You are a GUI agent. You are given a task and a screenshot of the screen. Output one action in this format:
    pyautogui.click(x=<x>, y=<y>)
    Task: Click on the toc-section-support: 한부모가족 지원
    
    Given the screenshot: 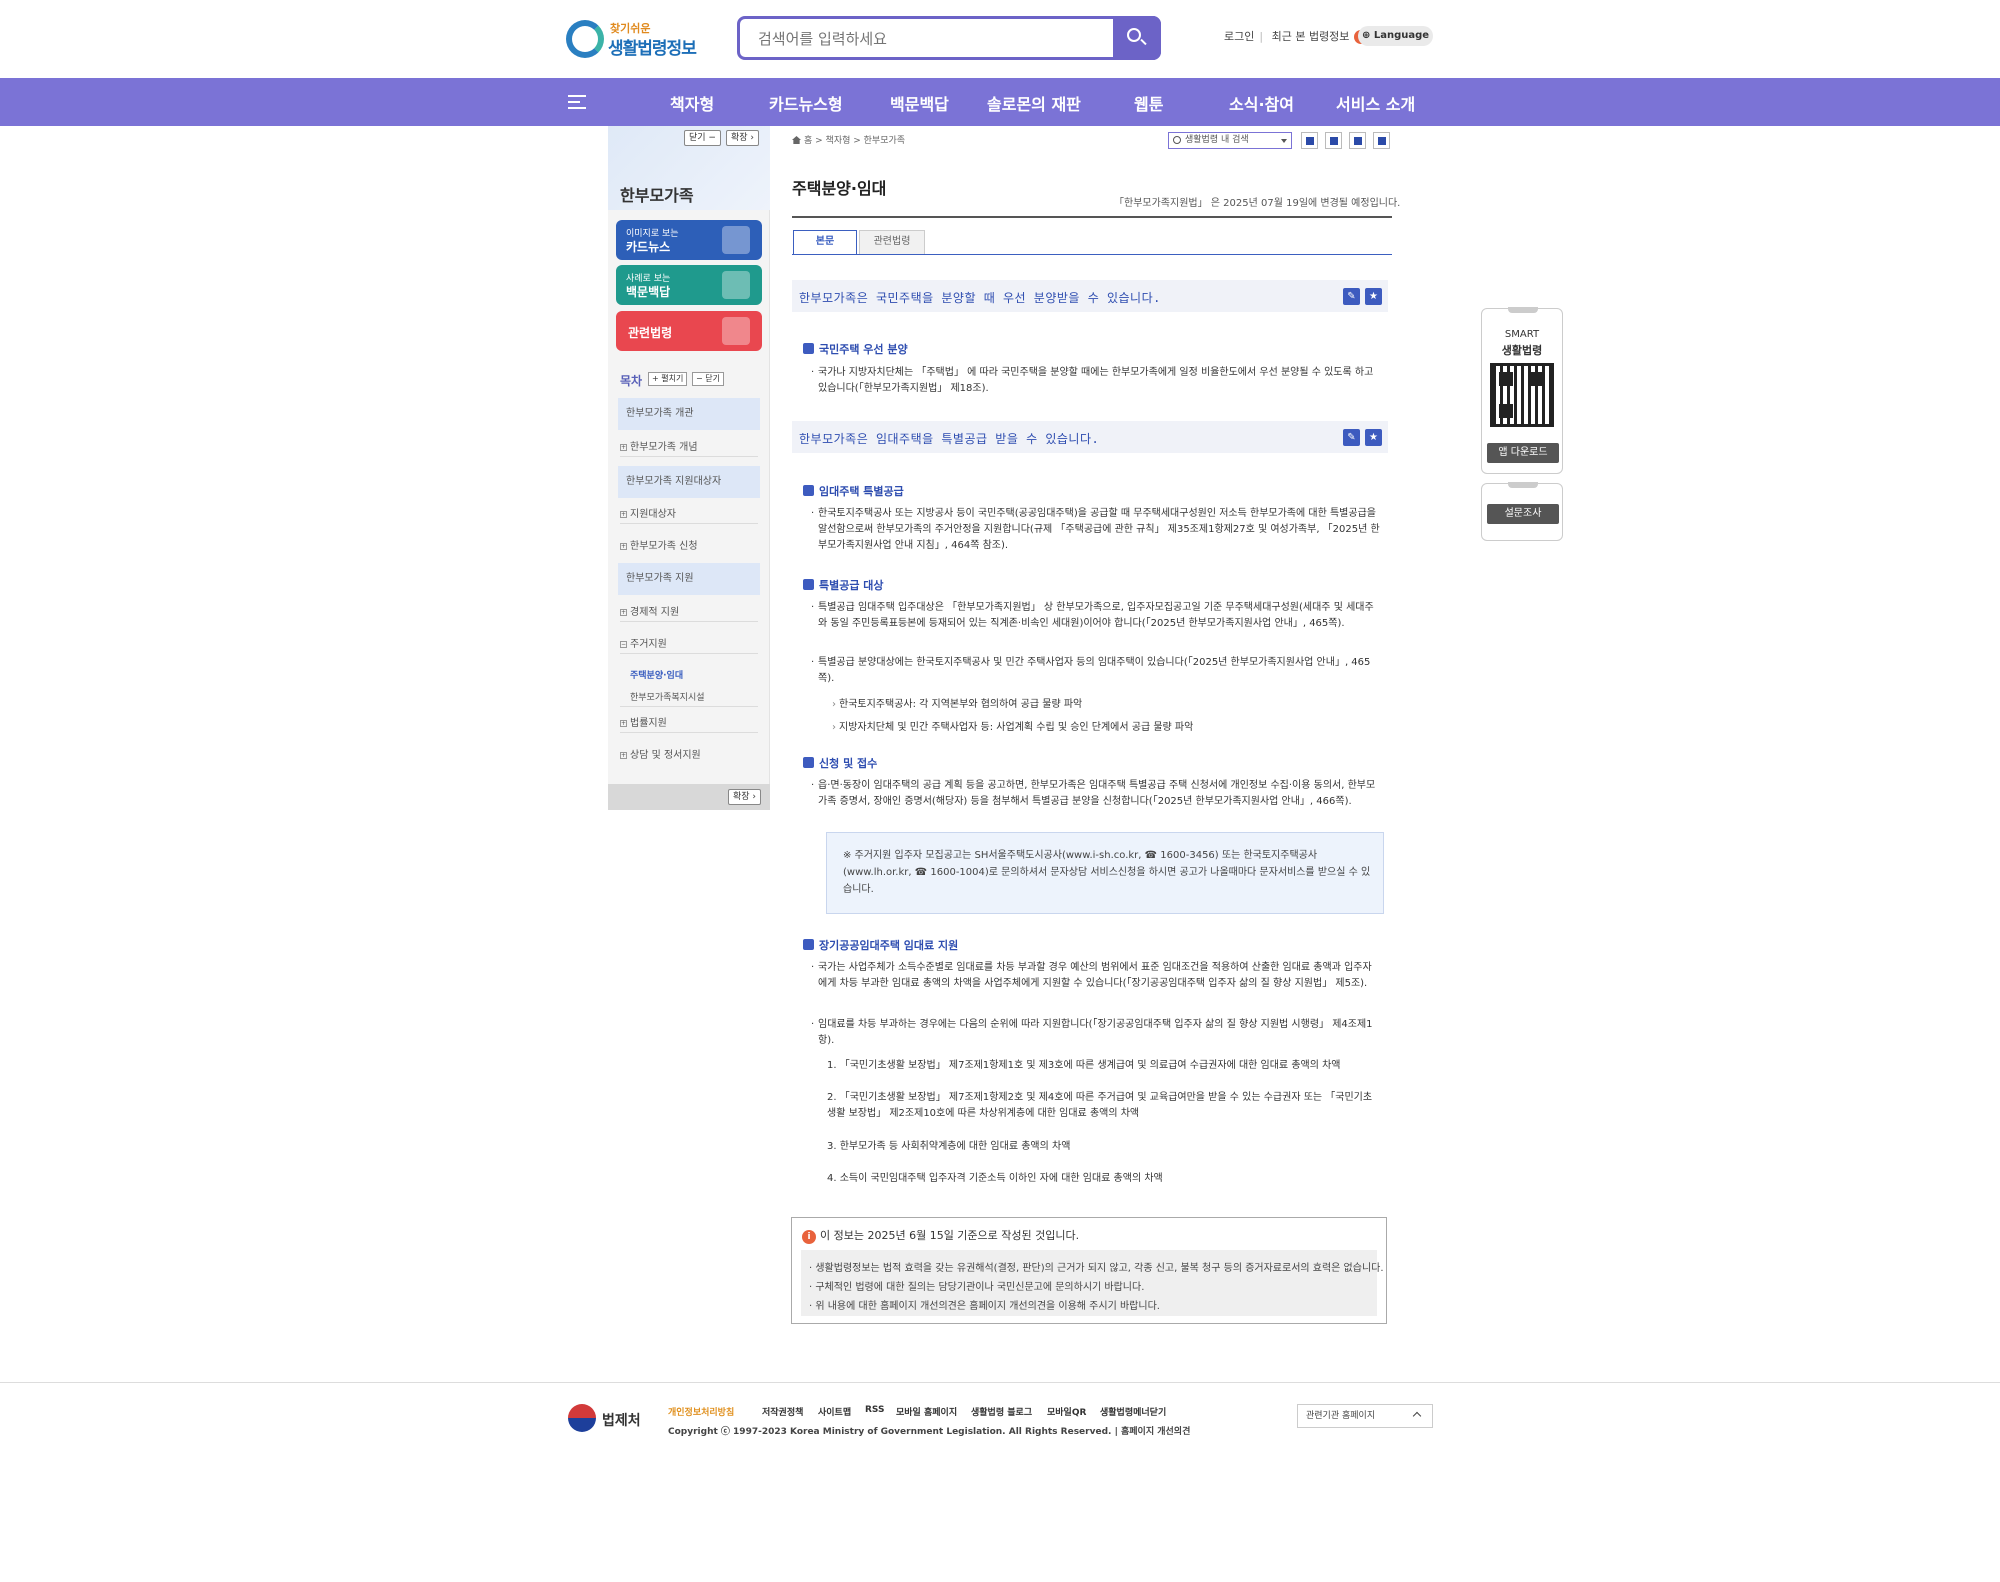 What is the action you would take?
    pyautogui.click(x=689, y=579)
    